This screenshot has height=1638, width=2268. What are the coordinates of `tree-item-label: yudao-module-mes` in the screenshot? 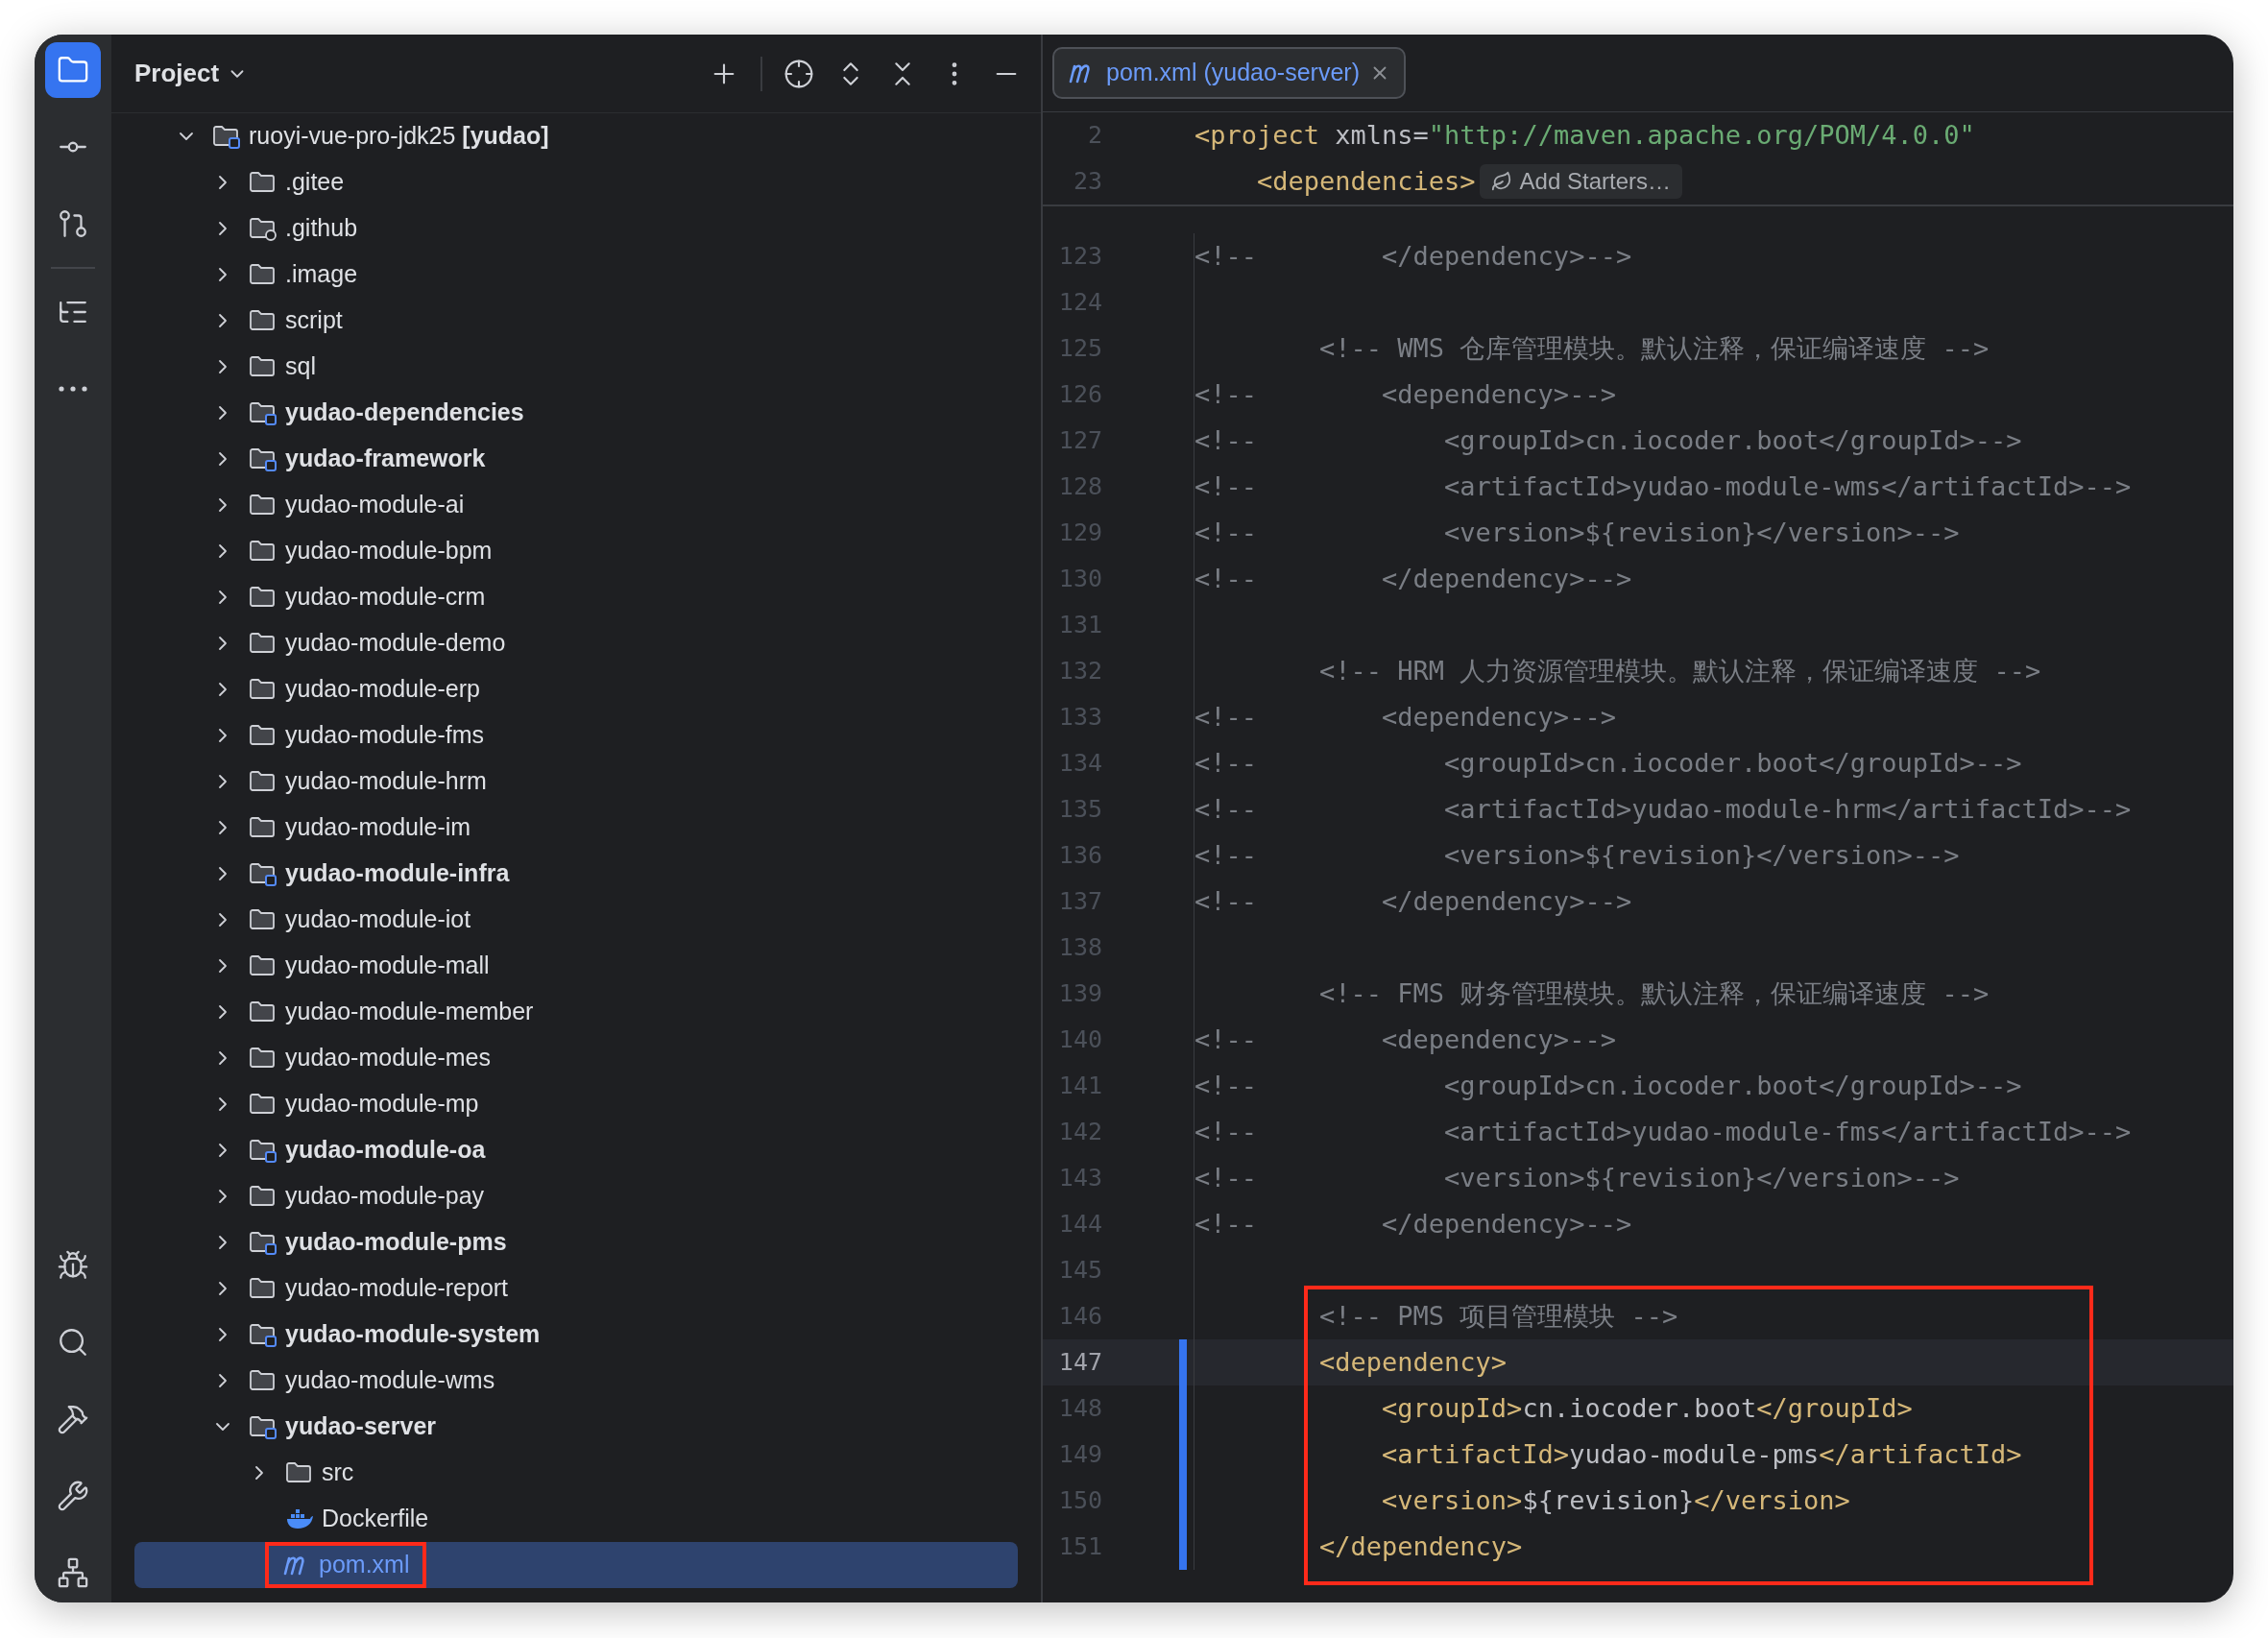 It's located at (388, 1058).